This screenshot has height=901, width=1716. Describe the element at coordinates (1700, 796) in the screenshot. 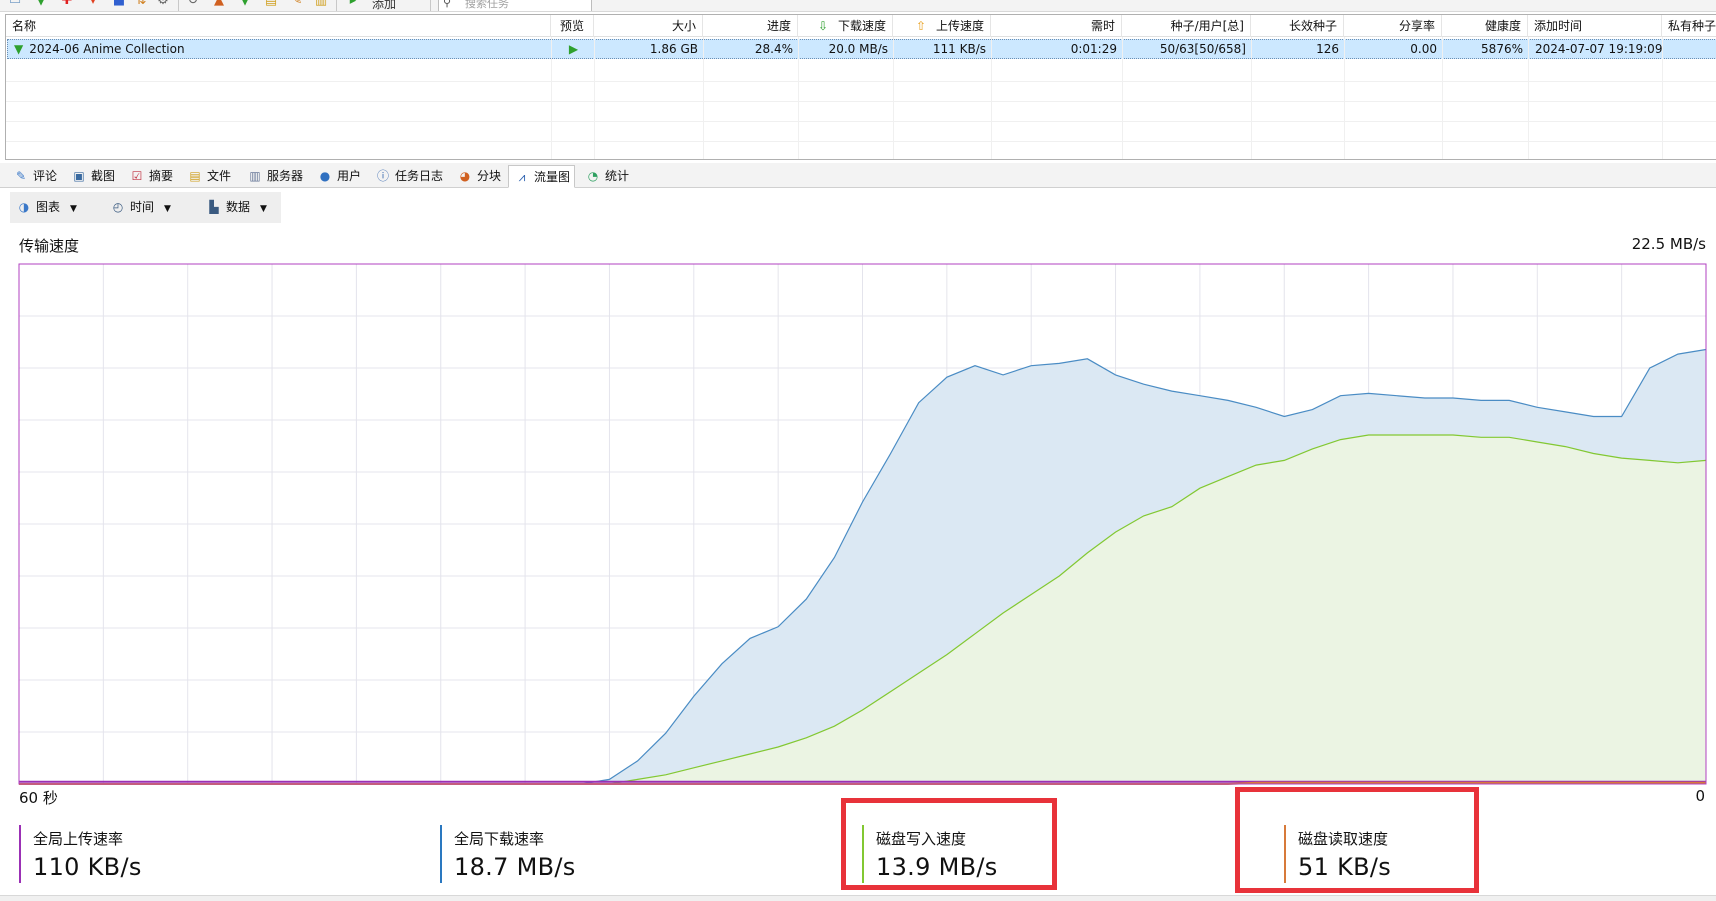

I see `x-axis-right-label: 0` at that location.